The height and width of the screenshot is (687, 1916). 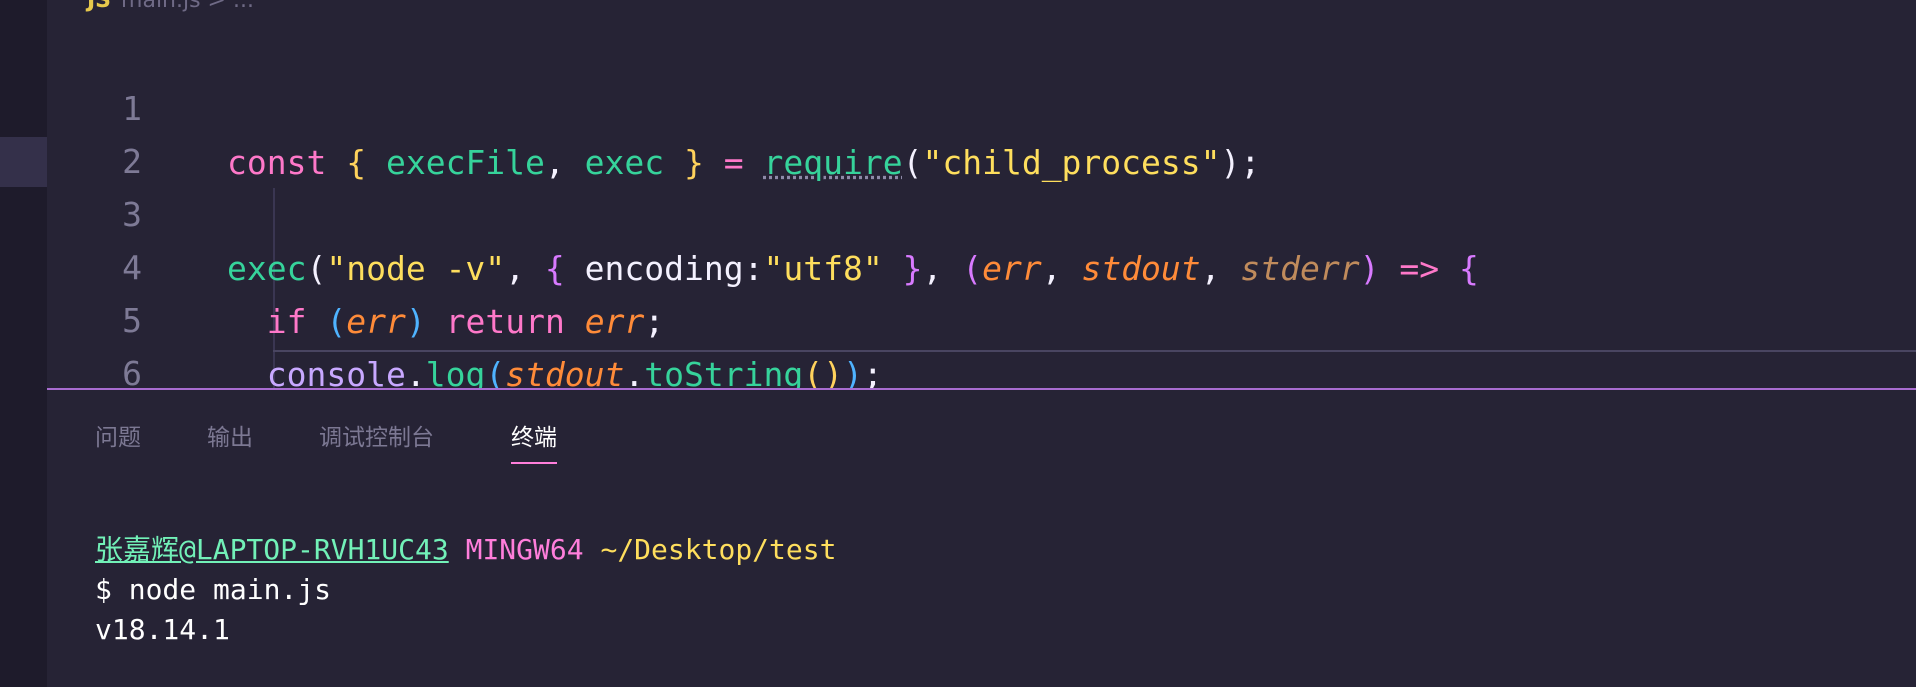 I want to click on code-text: console.log(stdout.toString());, so click(x=555, y=368).